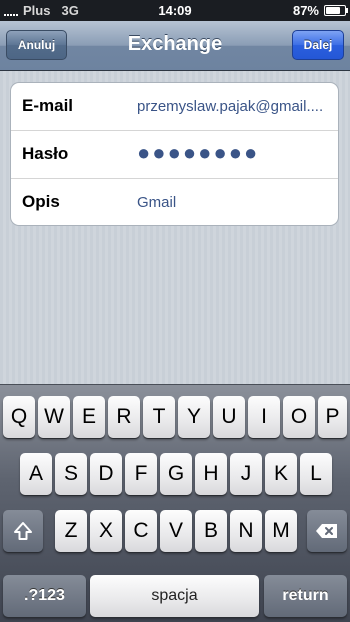  Describe the element at coordinates (141, 474) in the screenshot. I see `key-f: F` at that location.